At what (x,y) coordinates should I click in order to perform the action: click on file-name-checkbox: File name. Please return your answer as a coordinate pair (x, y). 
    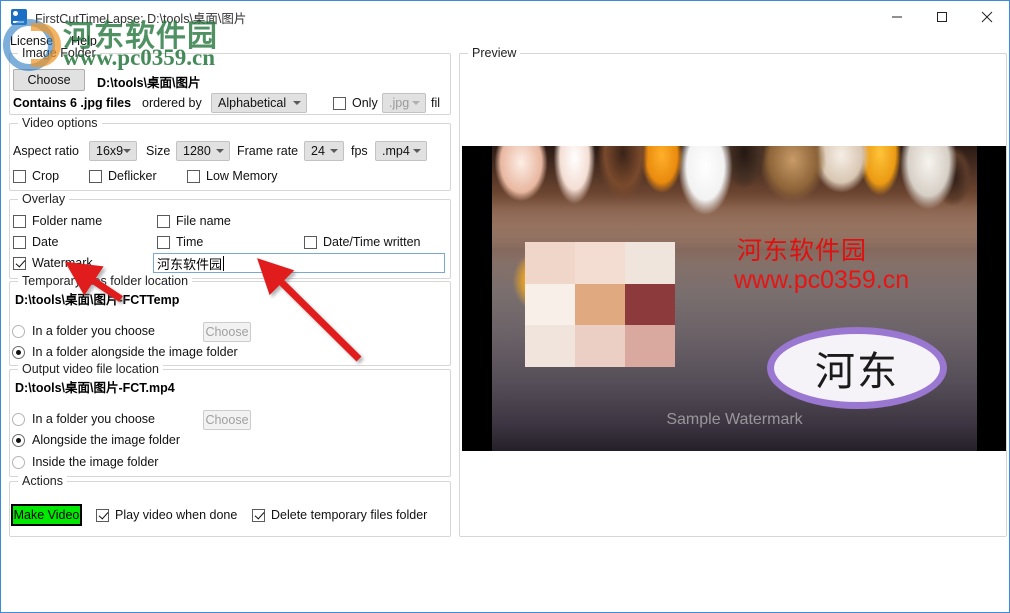
    Looking at the image, I should click on (194, 221).